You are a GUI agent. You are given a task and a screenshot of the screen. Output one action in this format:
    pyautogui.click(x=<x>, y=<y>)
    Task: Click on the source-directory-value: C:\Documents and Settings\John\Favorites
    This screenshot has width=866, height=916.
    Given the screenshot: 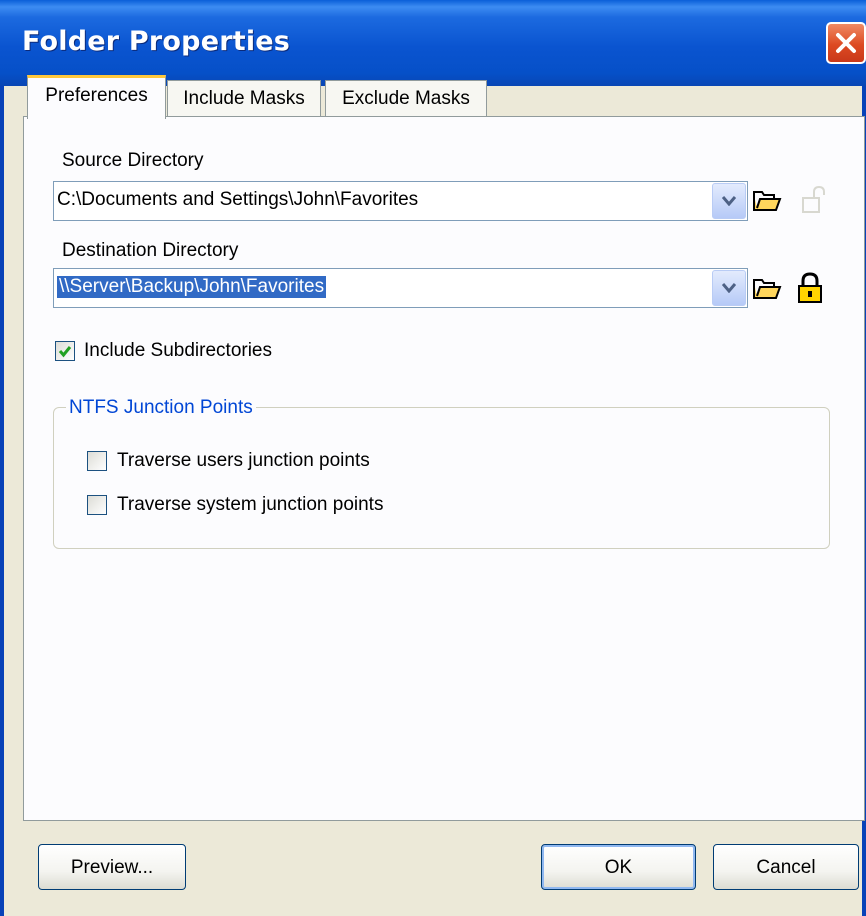 What is the action you would take?
    pyautogui.click(x=238, y=199)
    